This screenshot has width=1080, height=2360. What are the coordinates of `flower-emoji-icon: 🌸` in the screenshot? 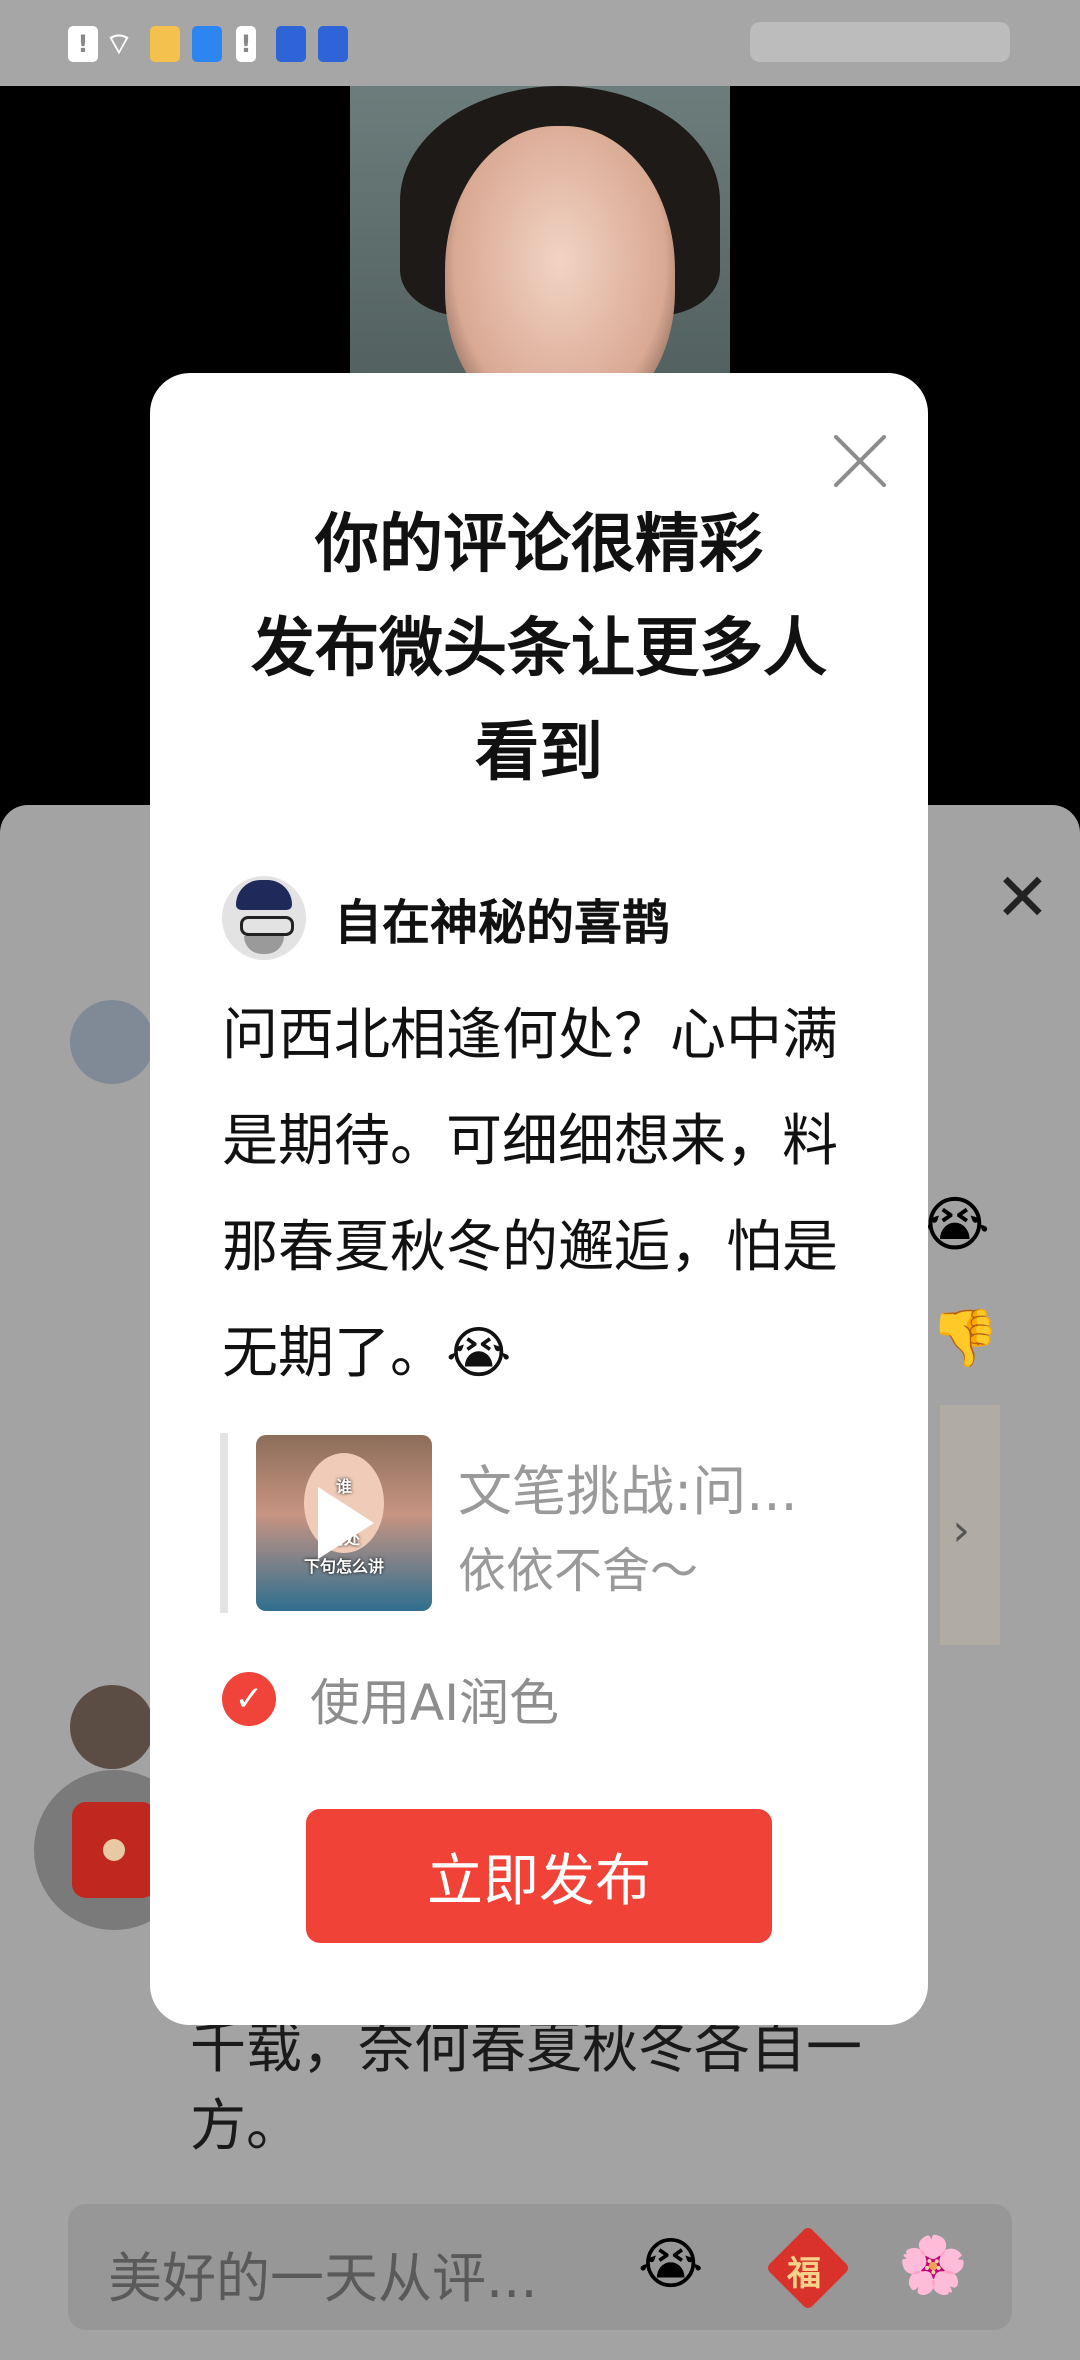 It's located at (933, 2265).